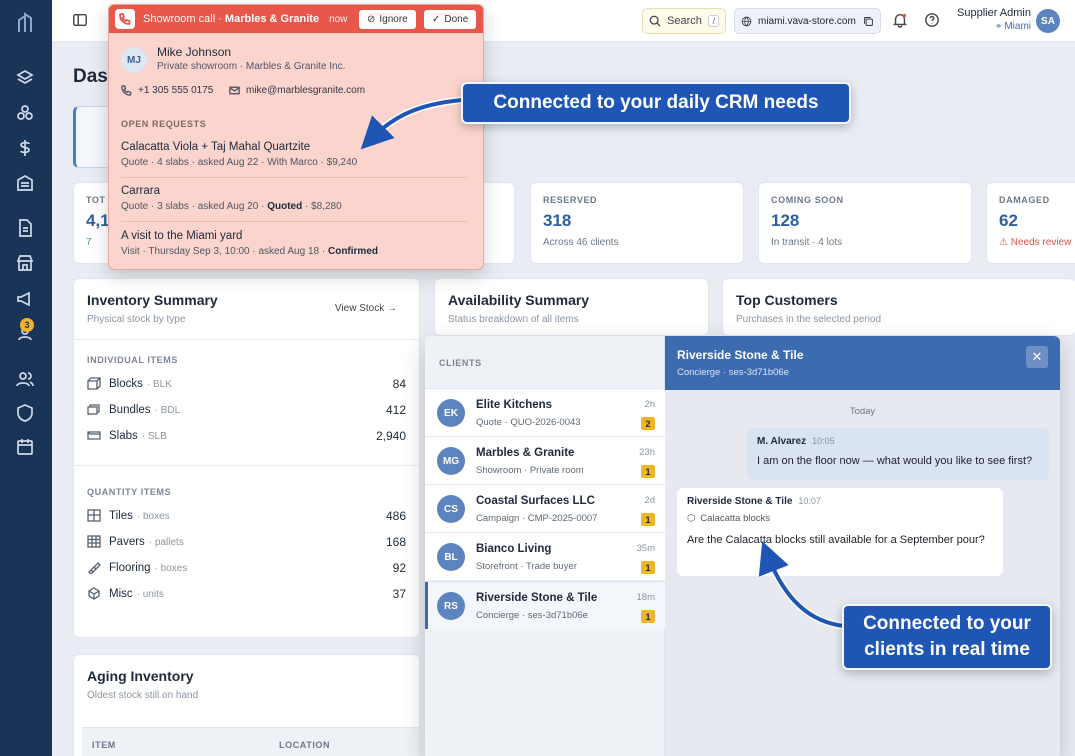  I want to click on inventory-row: Flooring · boxes 92, so click(246, 568).